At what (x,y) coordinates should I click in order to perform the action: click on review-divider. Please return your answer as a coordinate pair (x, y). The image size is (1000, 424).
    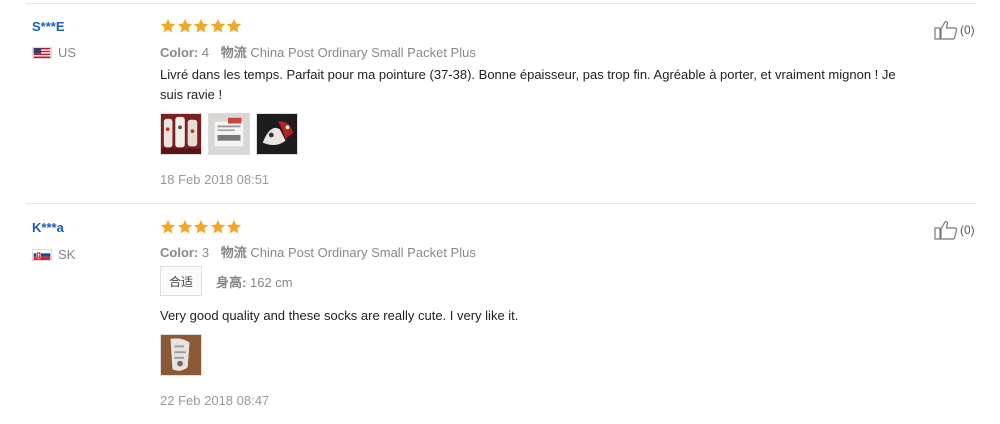
    Looking at the image, I should click on (501, 203).